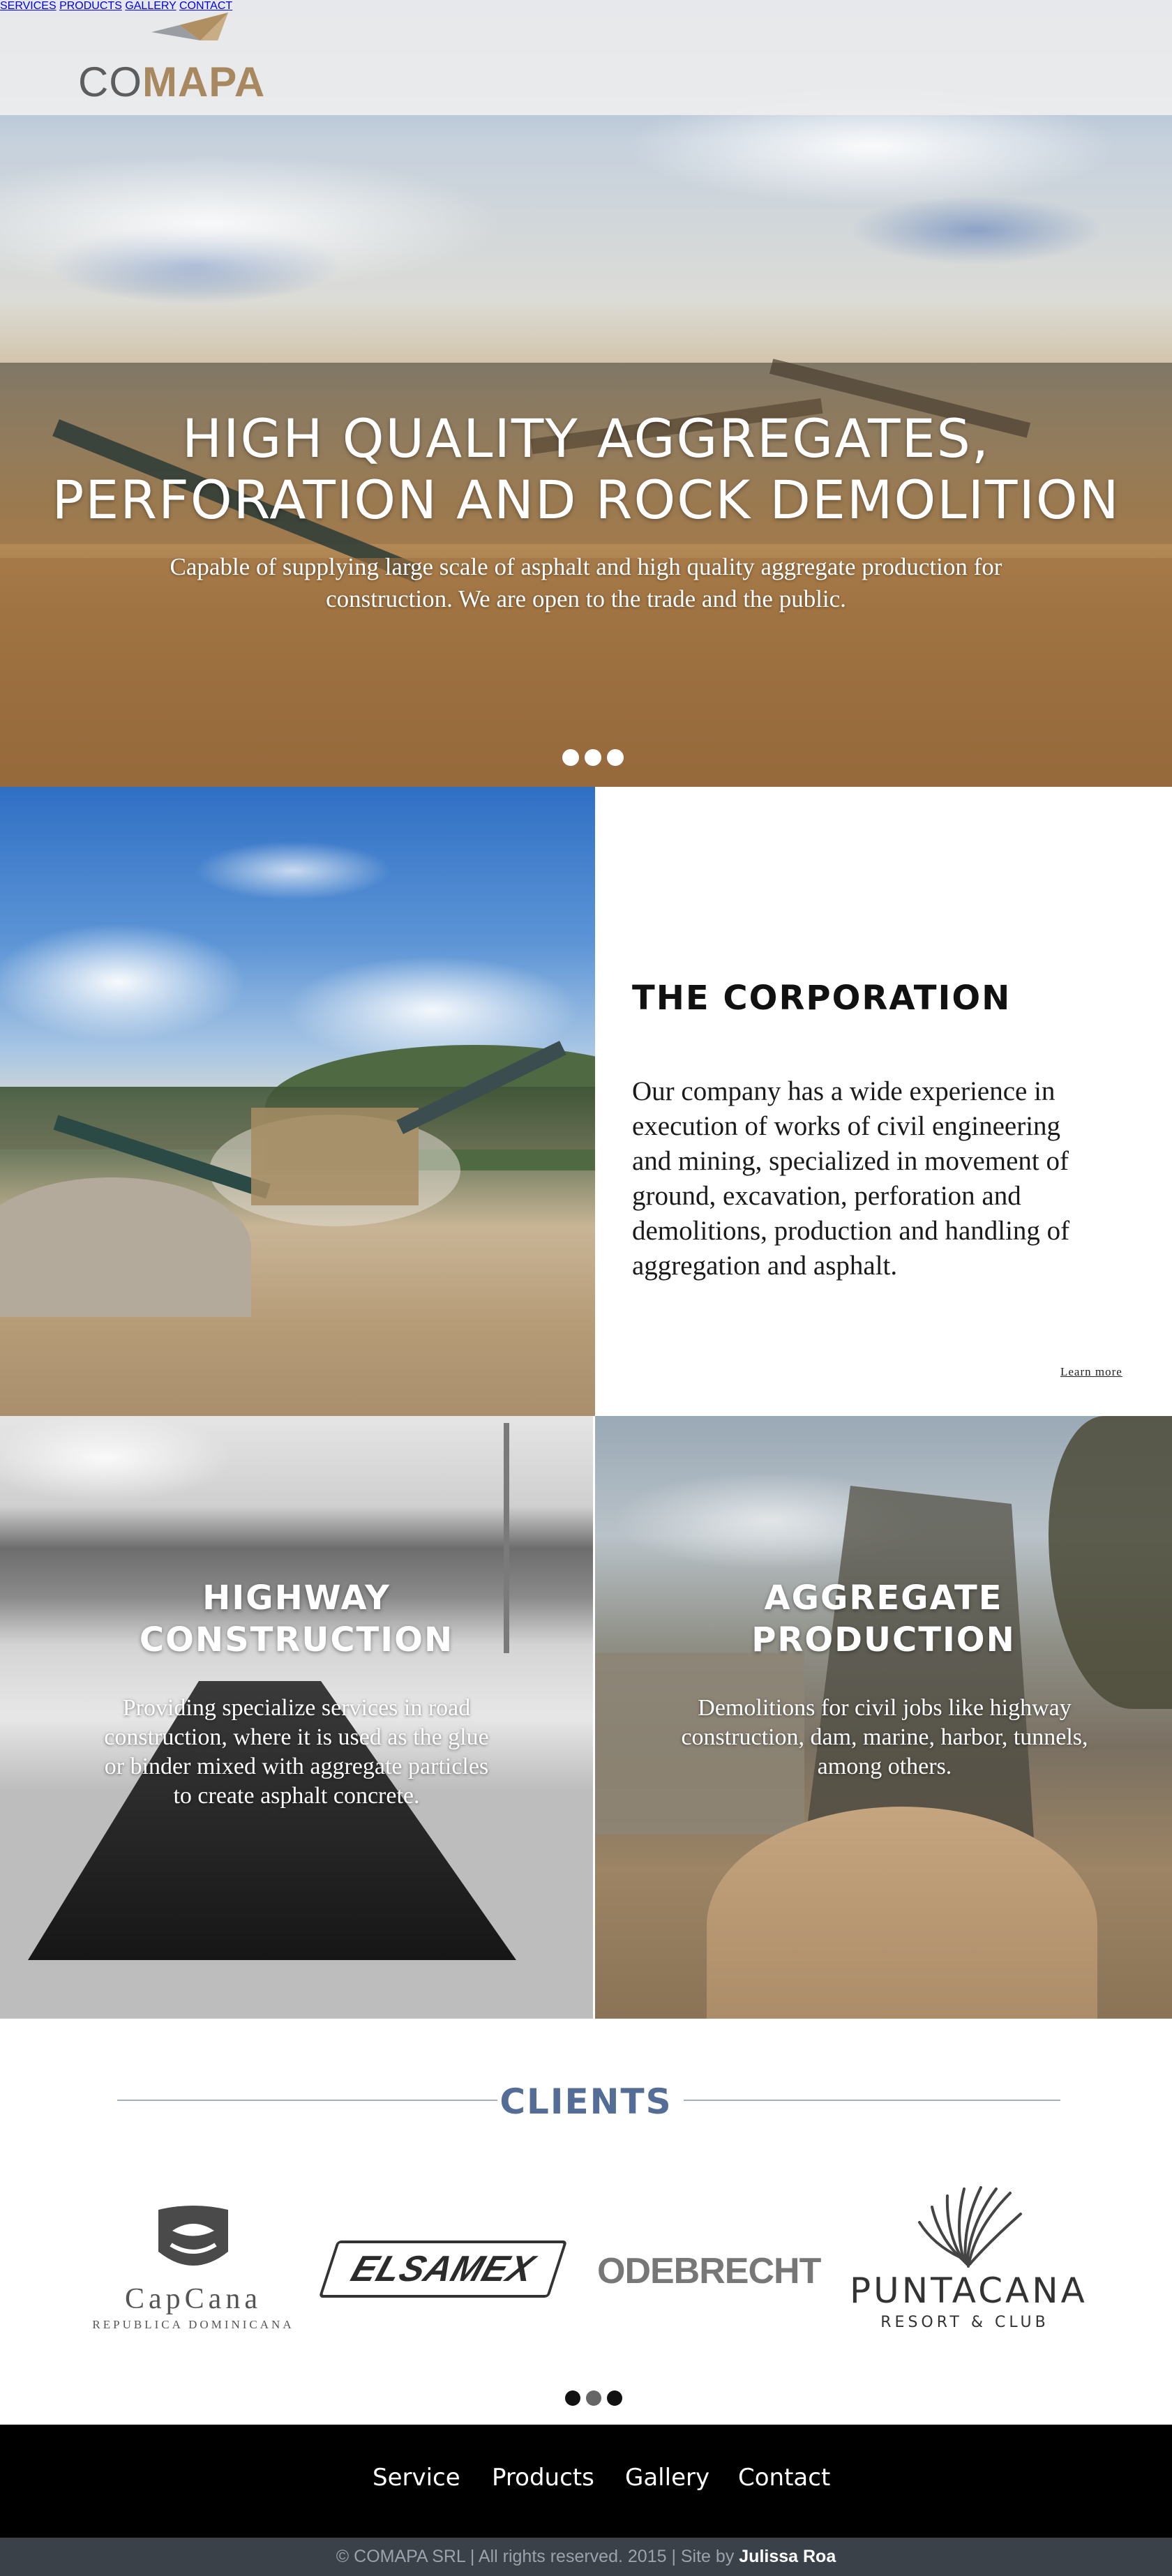 Image resolution: width=1172 pixels, height=2576 pixels. Describe the element at coordinates (586, 438) in the screenshot. I see `hero-title-line1: HIGH QUALITY AGGREGATES,` at that location.